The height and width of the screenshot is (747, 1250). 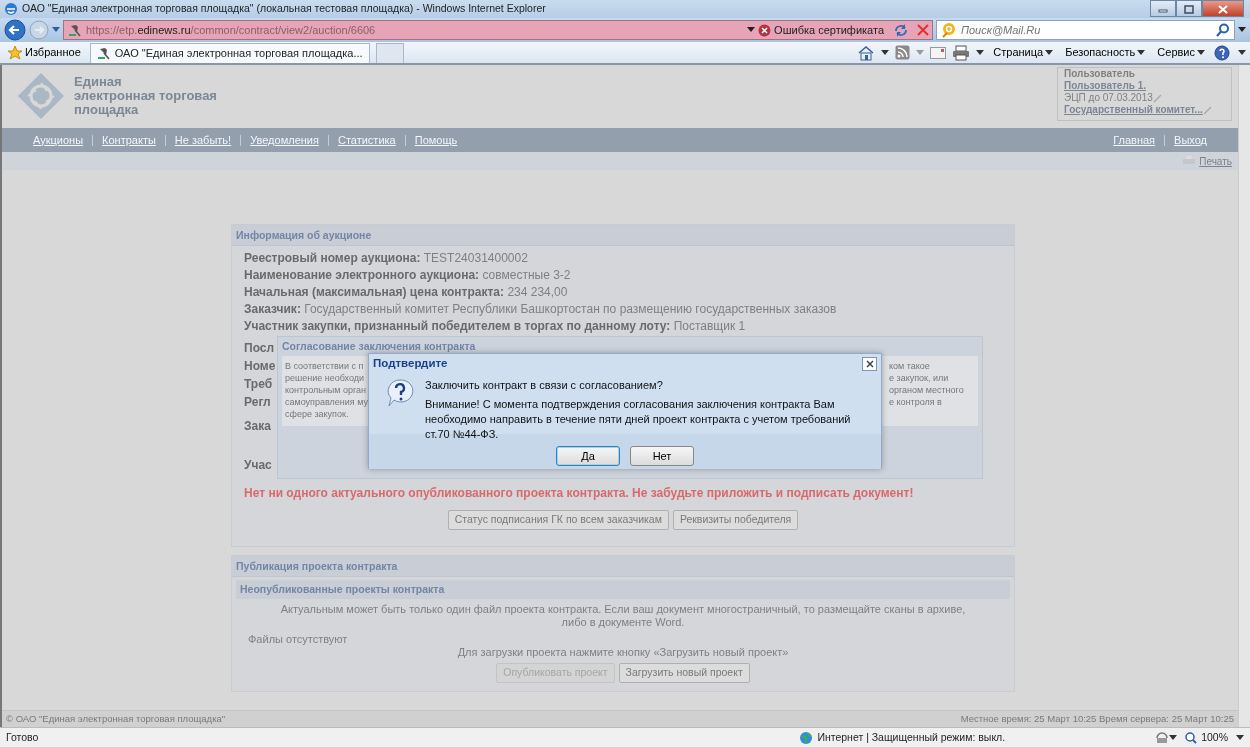 I want to click on field-label: Треб, so click(x=257, y=384).